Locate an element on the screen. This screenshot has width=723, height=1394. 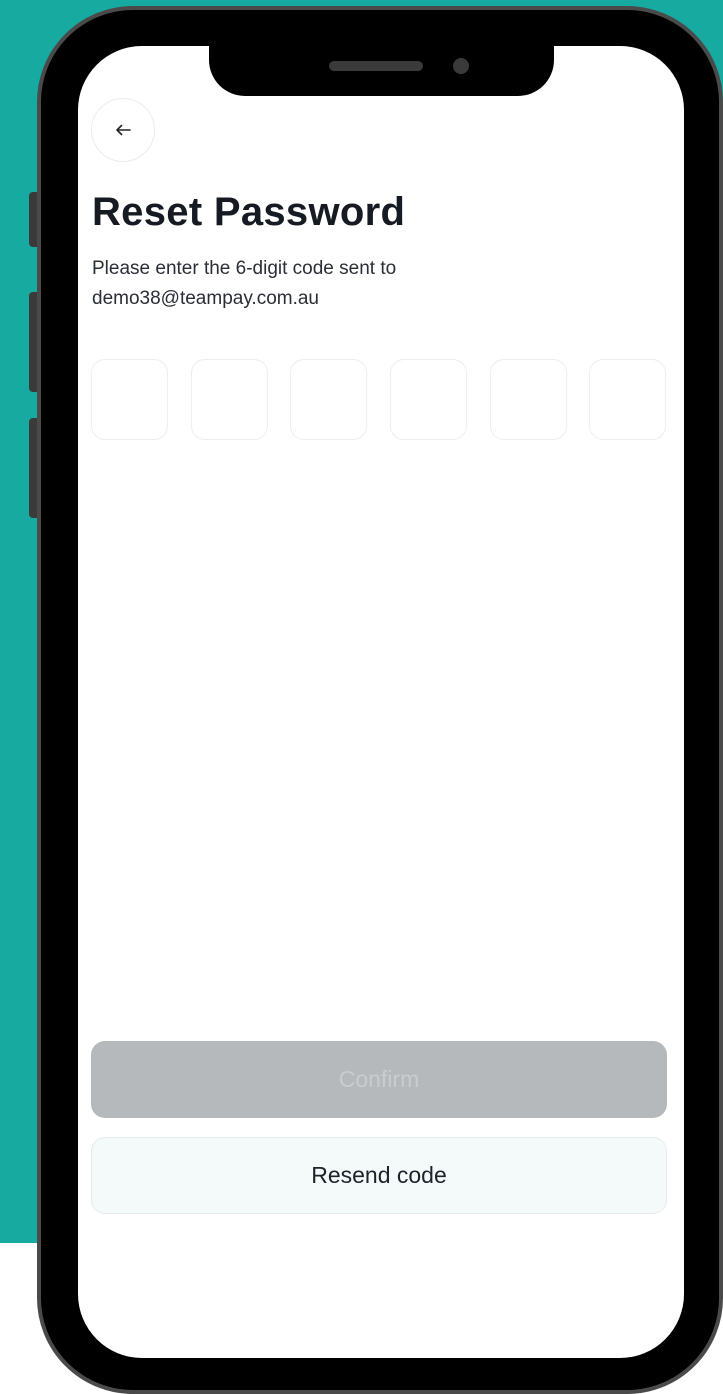
back-button is located at coordinates (123, 130).